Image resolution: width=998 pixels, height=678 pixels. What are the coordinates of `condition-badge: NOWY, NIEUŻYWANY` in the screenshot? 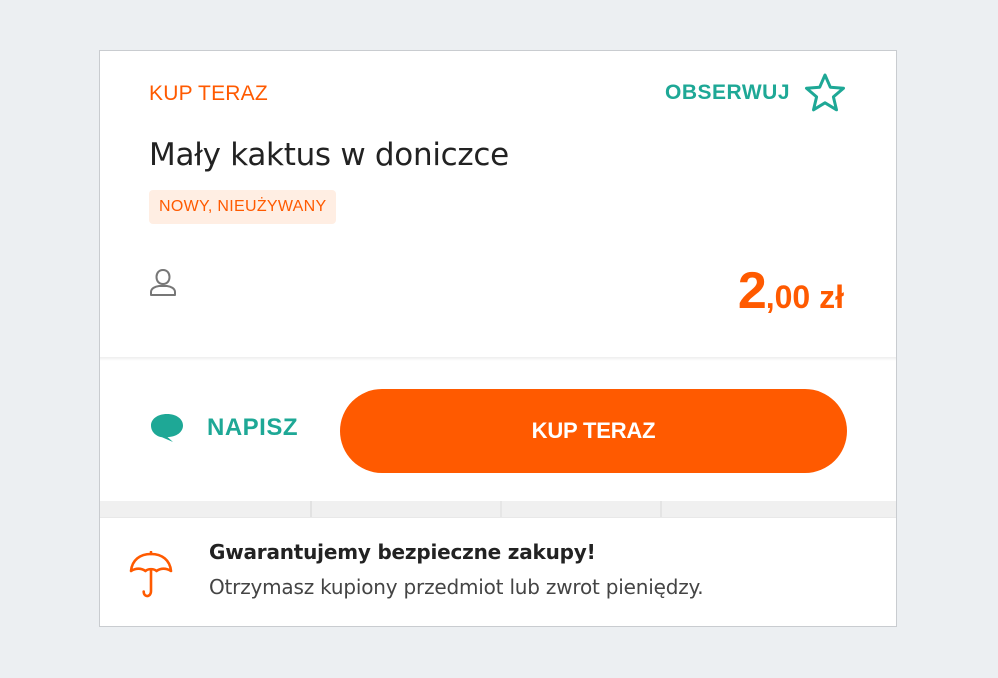 It's located at (243, 207).